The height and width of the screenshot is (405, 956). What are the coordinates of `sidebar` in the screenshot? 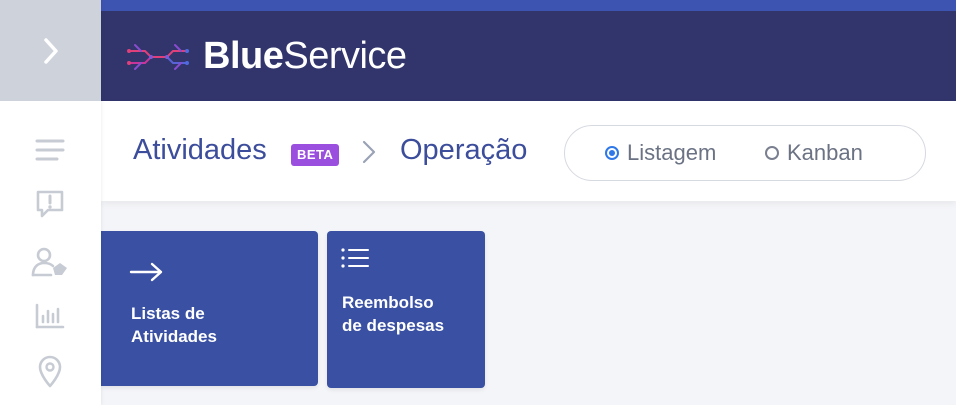 It's located at (50, 202).